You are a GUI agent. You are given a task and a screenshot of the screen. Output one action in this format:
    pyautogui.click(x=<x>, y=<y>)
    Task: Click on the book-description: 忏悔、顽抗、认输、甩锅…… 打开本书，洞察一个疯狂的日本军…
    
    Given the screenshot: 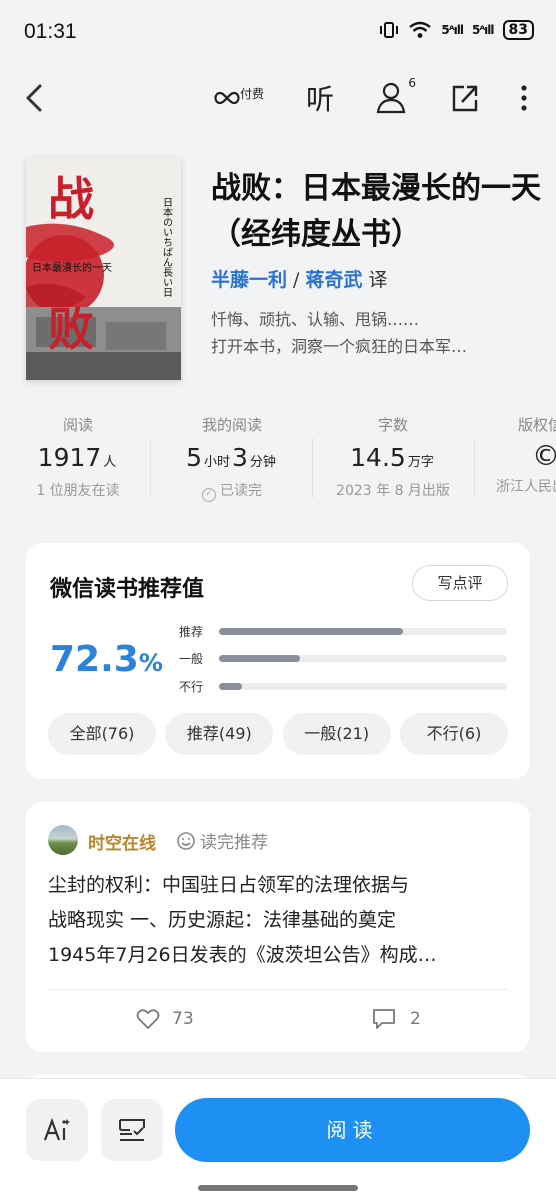 What is the action you would take?
    pyautogui.click(x=371, y=333)
    